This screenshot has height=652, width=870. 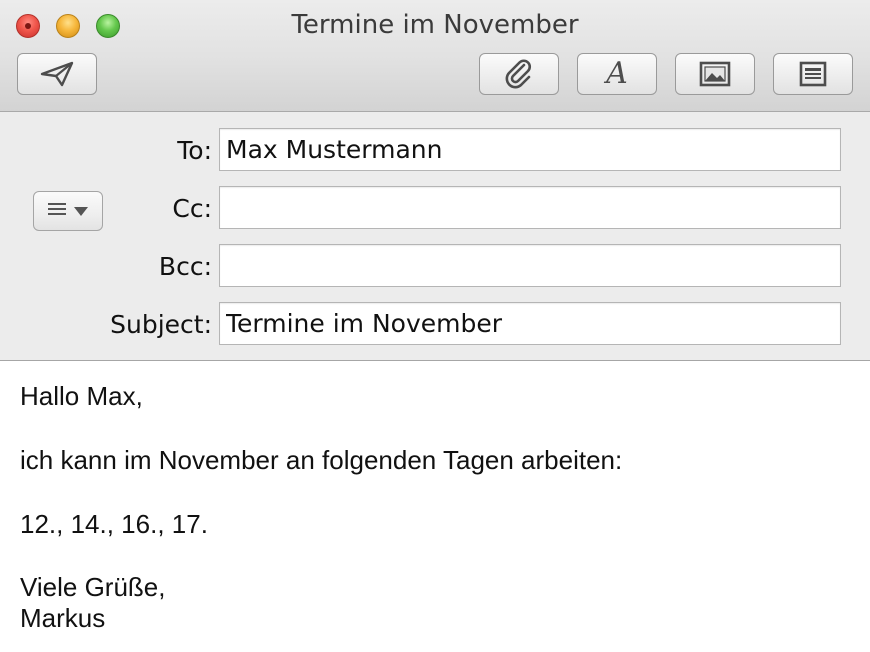 I want to click on paperclip-icon, so click(x=519, y=74).